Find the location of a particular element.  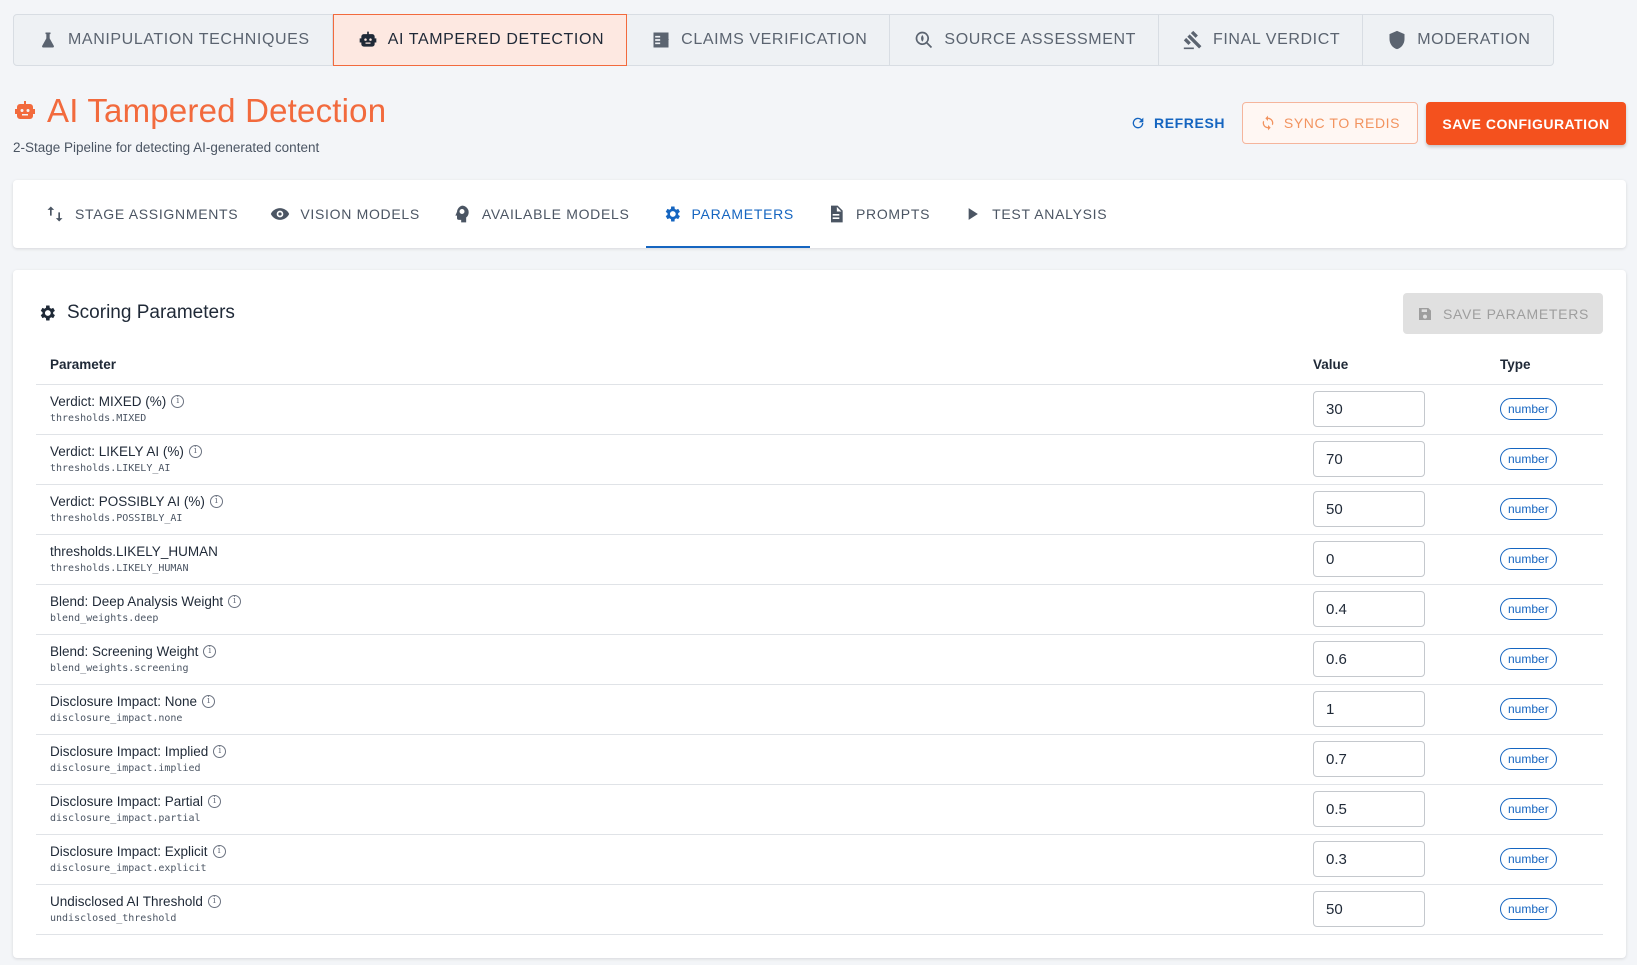

eye-icon is located at coordinates (280, 214).